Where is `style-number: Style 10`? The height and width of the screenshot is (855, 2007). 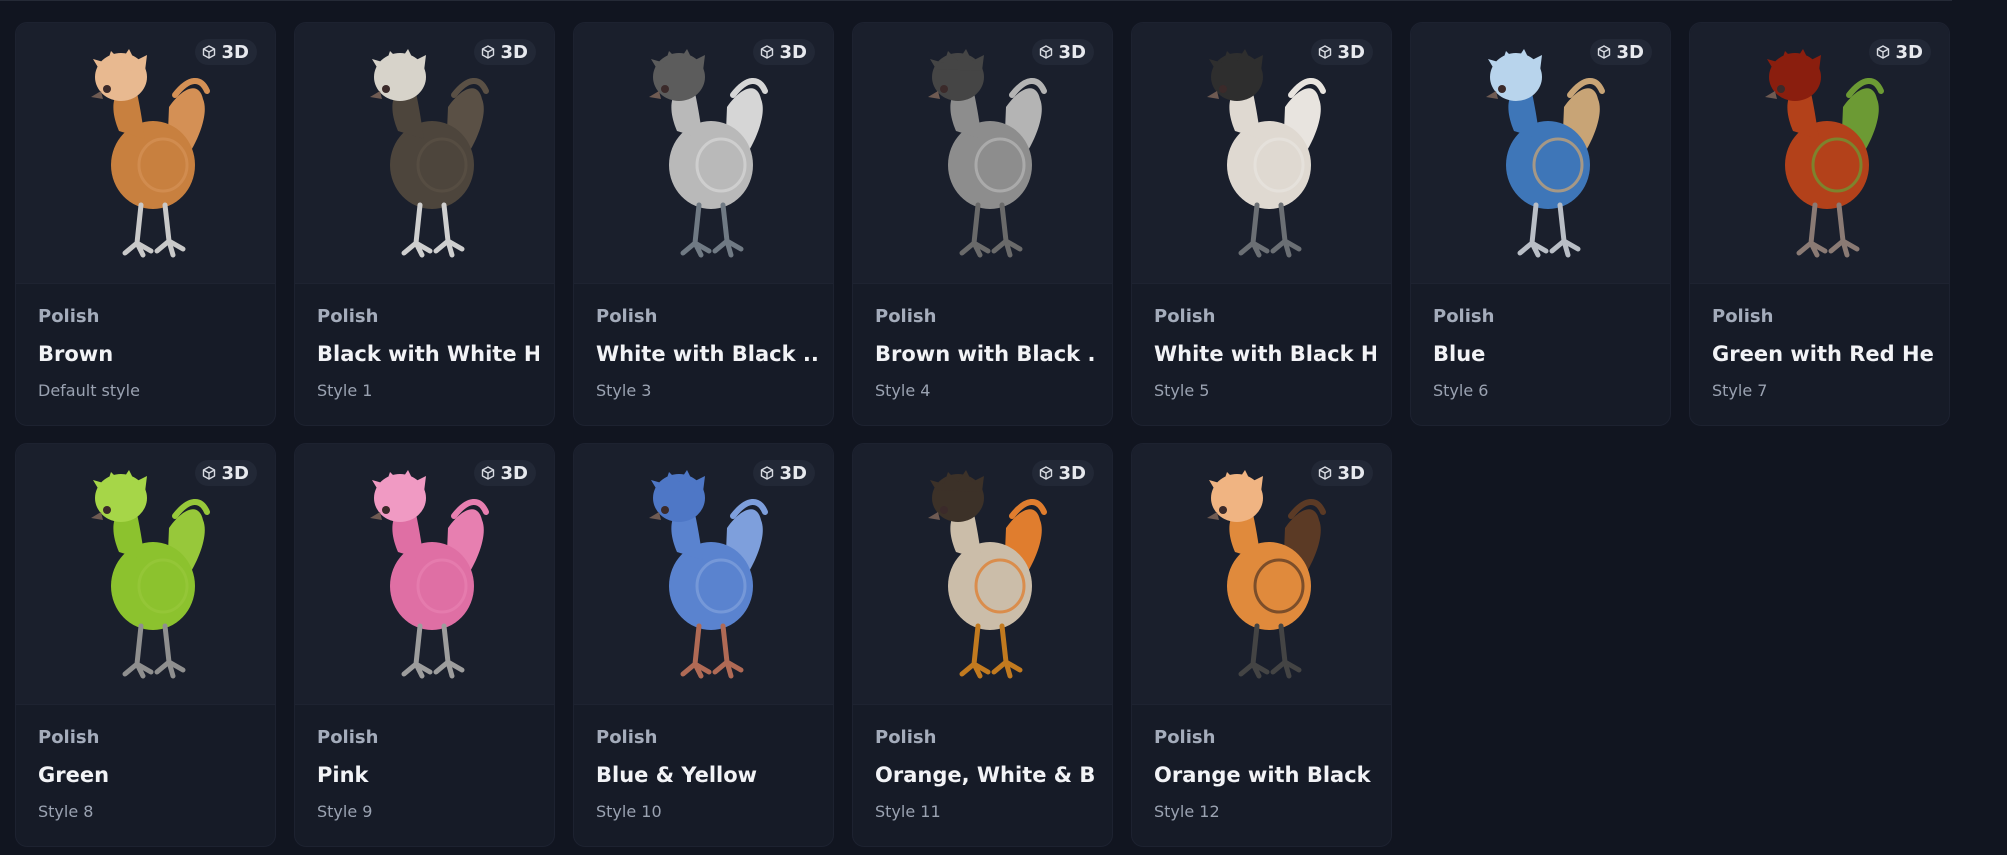
style-number: Style 10 is located at coordinates (629, 811).